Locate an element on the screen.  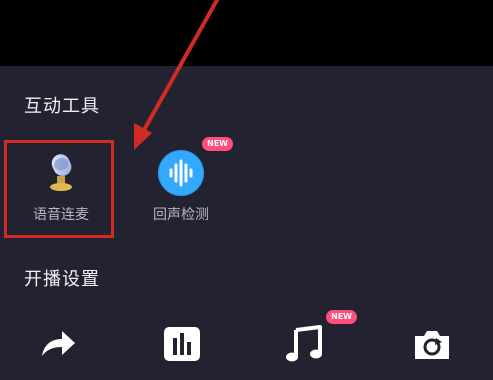
bar-chart-icon is located at coordinates (182, 344).